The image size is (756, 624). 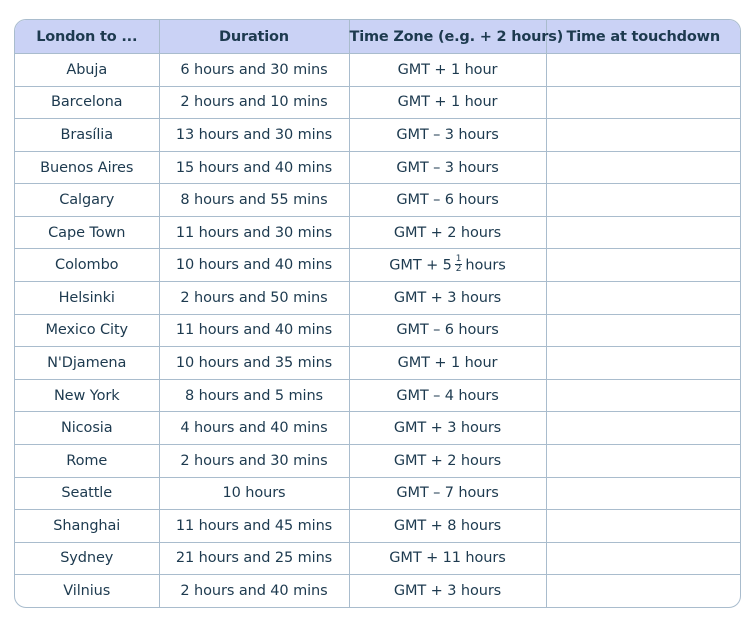 What do you see at coordinates (254, 395) in the screenshot?
I see `duration-cell: 8 hours and 5 mins` at bounding box center [254, 395].